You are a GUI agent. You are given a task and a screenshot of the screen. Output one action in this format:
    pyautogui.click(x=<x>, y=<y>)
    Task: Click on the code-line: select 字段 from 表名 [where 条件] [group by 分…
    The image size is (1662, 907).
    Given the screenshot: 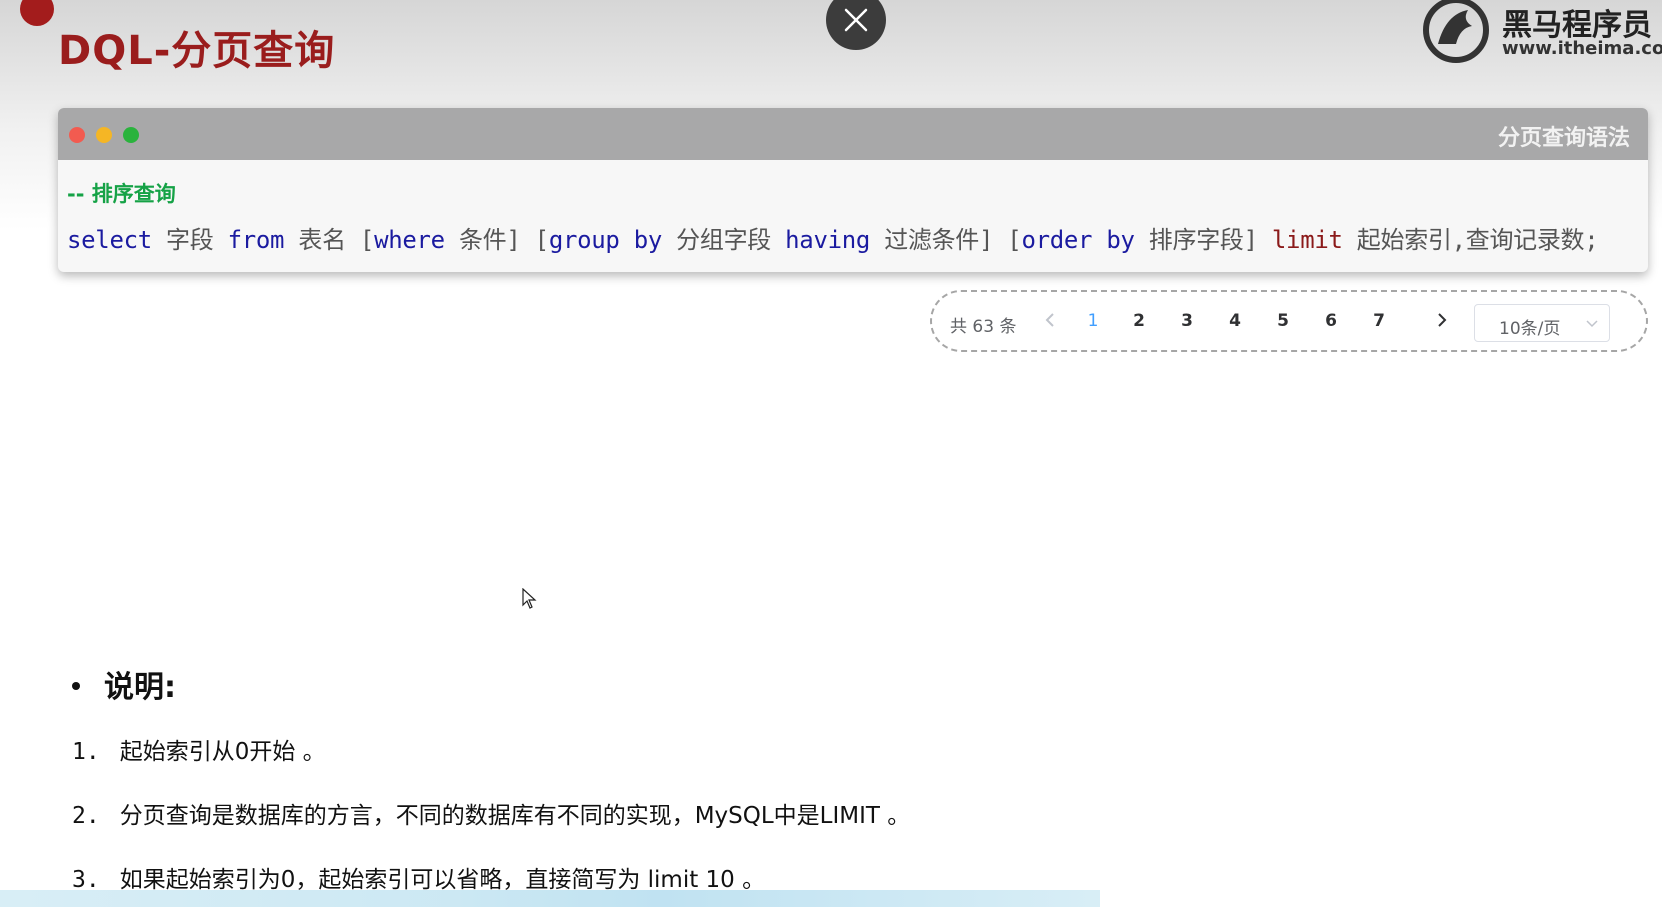 What is the action you would take?
    pyautogui.click(x=833, y=237)
    